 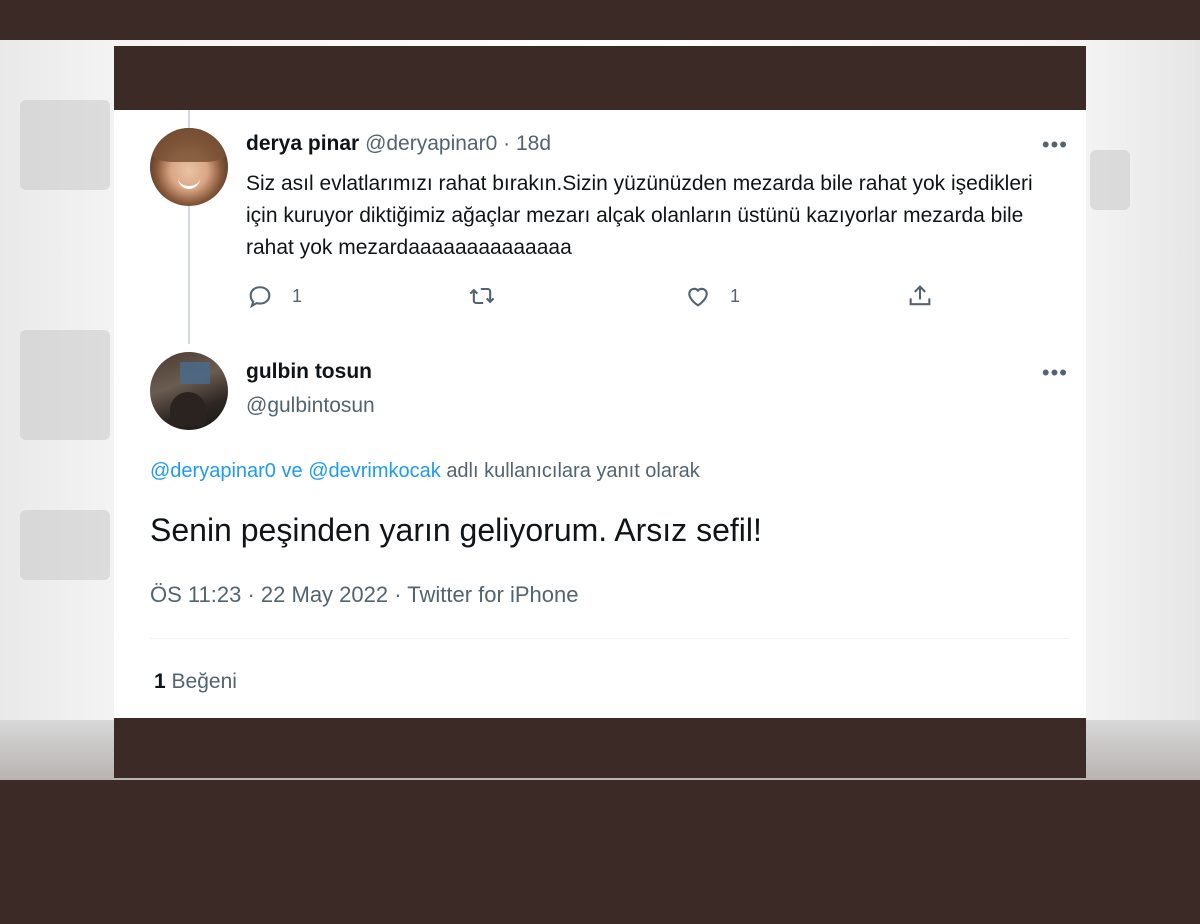 I want to click on likes-label: Beğeni, so click(x=204, y=681).